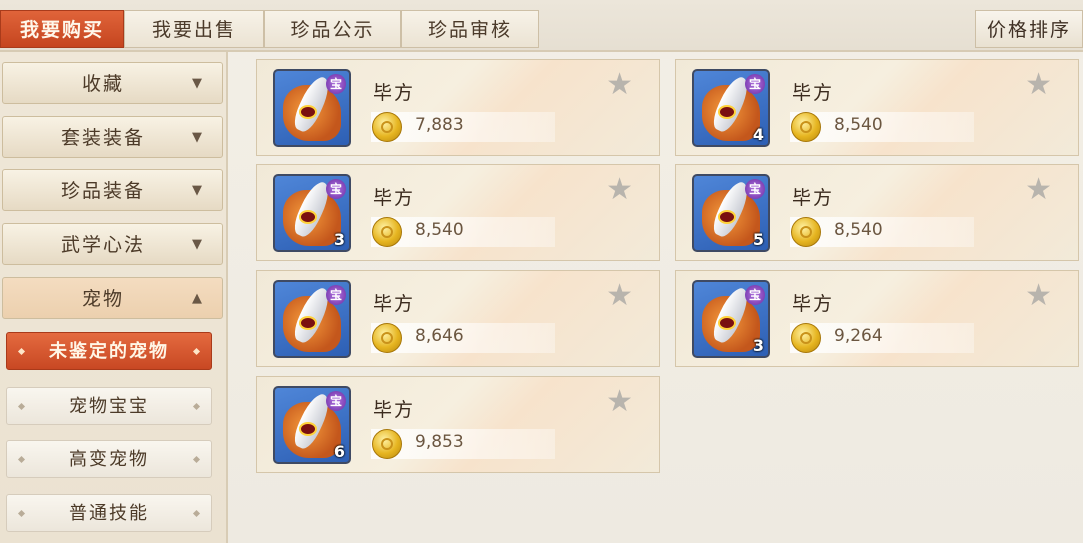  What do you see at coordinates (541, 26) in the screenshot?
I see `top-tab-bar: 我要购买 我要出售 珍品公示 珍品审核 价格排序` at bounding box center [541, 26].